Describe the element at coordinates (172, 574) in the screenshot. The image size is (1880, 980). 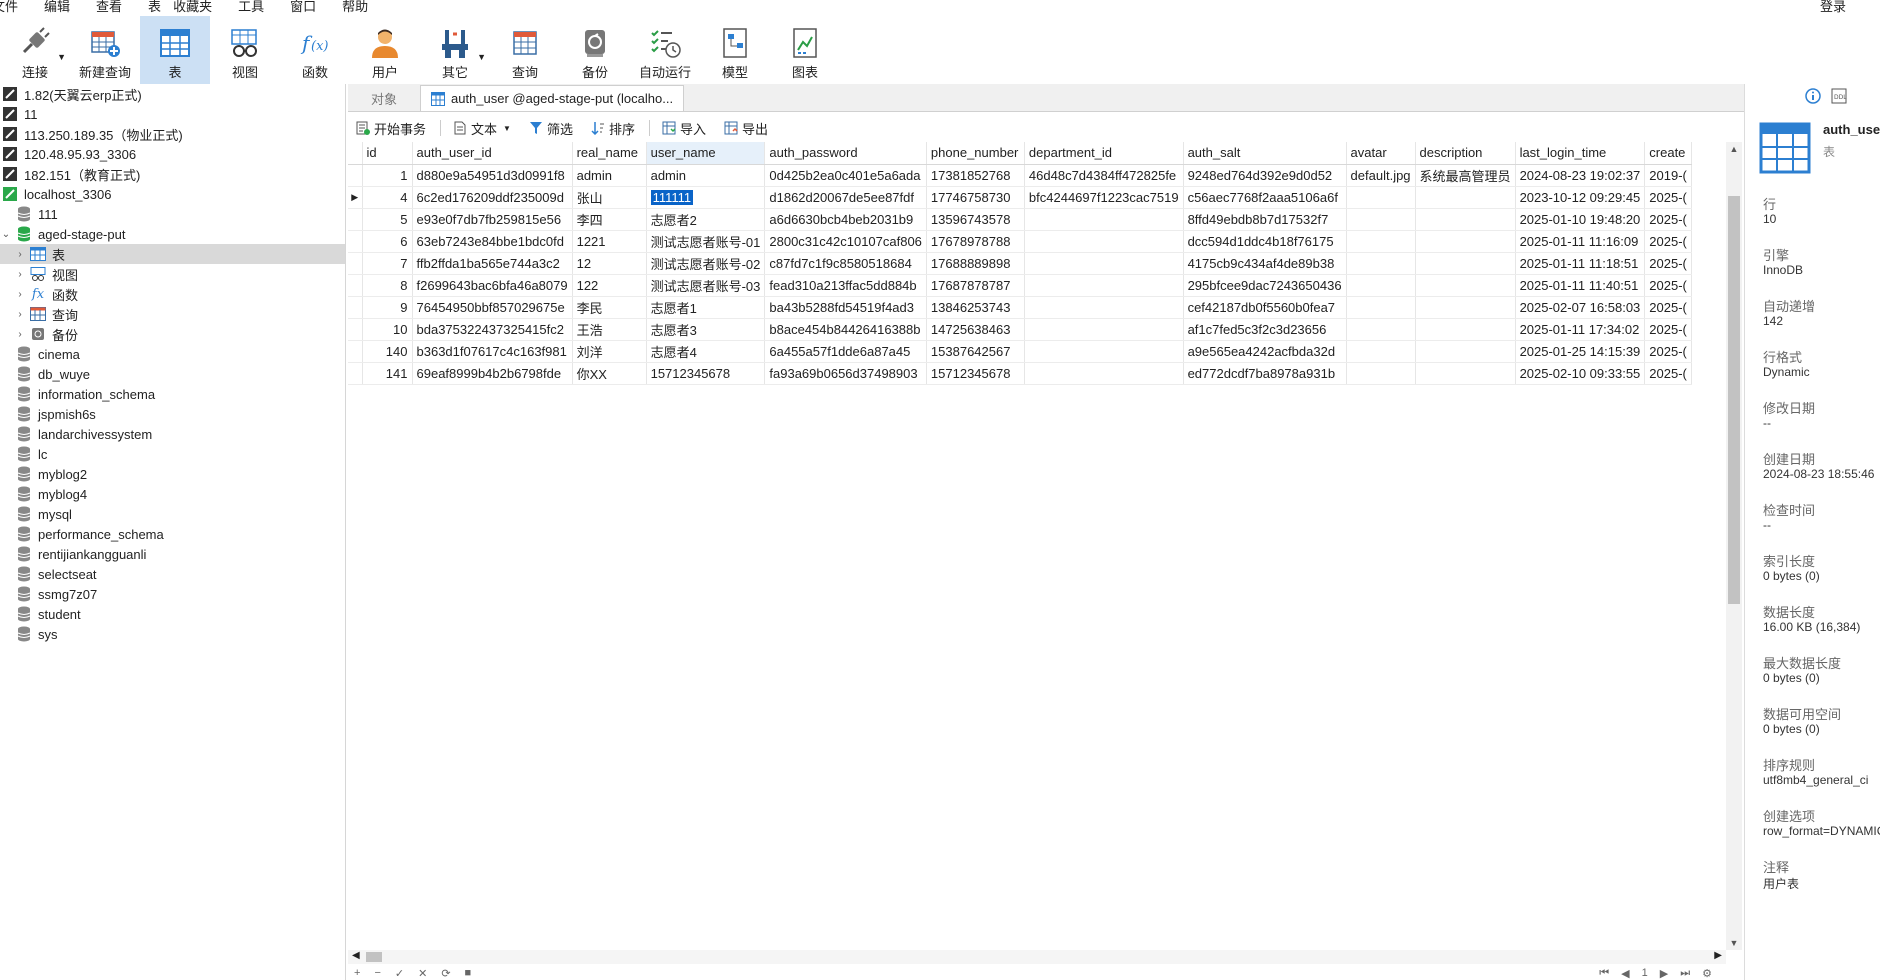
I see `tree-database: selectseat` at that location.